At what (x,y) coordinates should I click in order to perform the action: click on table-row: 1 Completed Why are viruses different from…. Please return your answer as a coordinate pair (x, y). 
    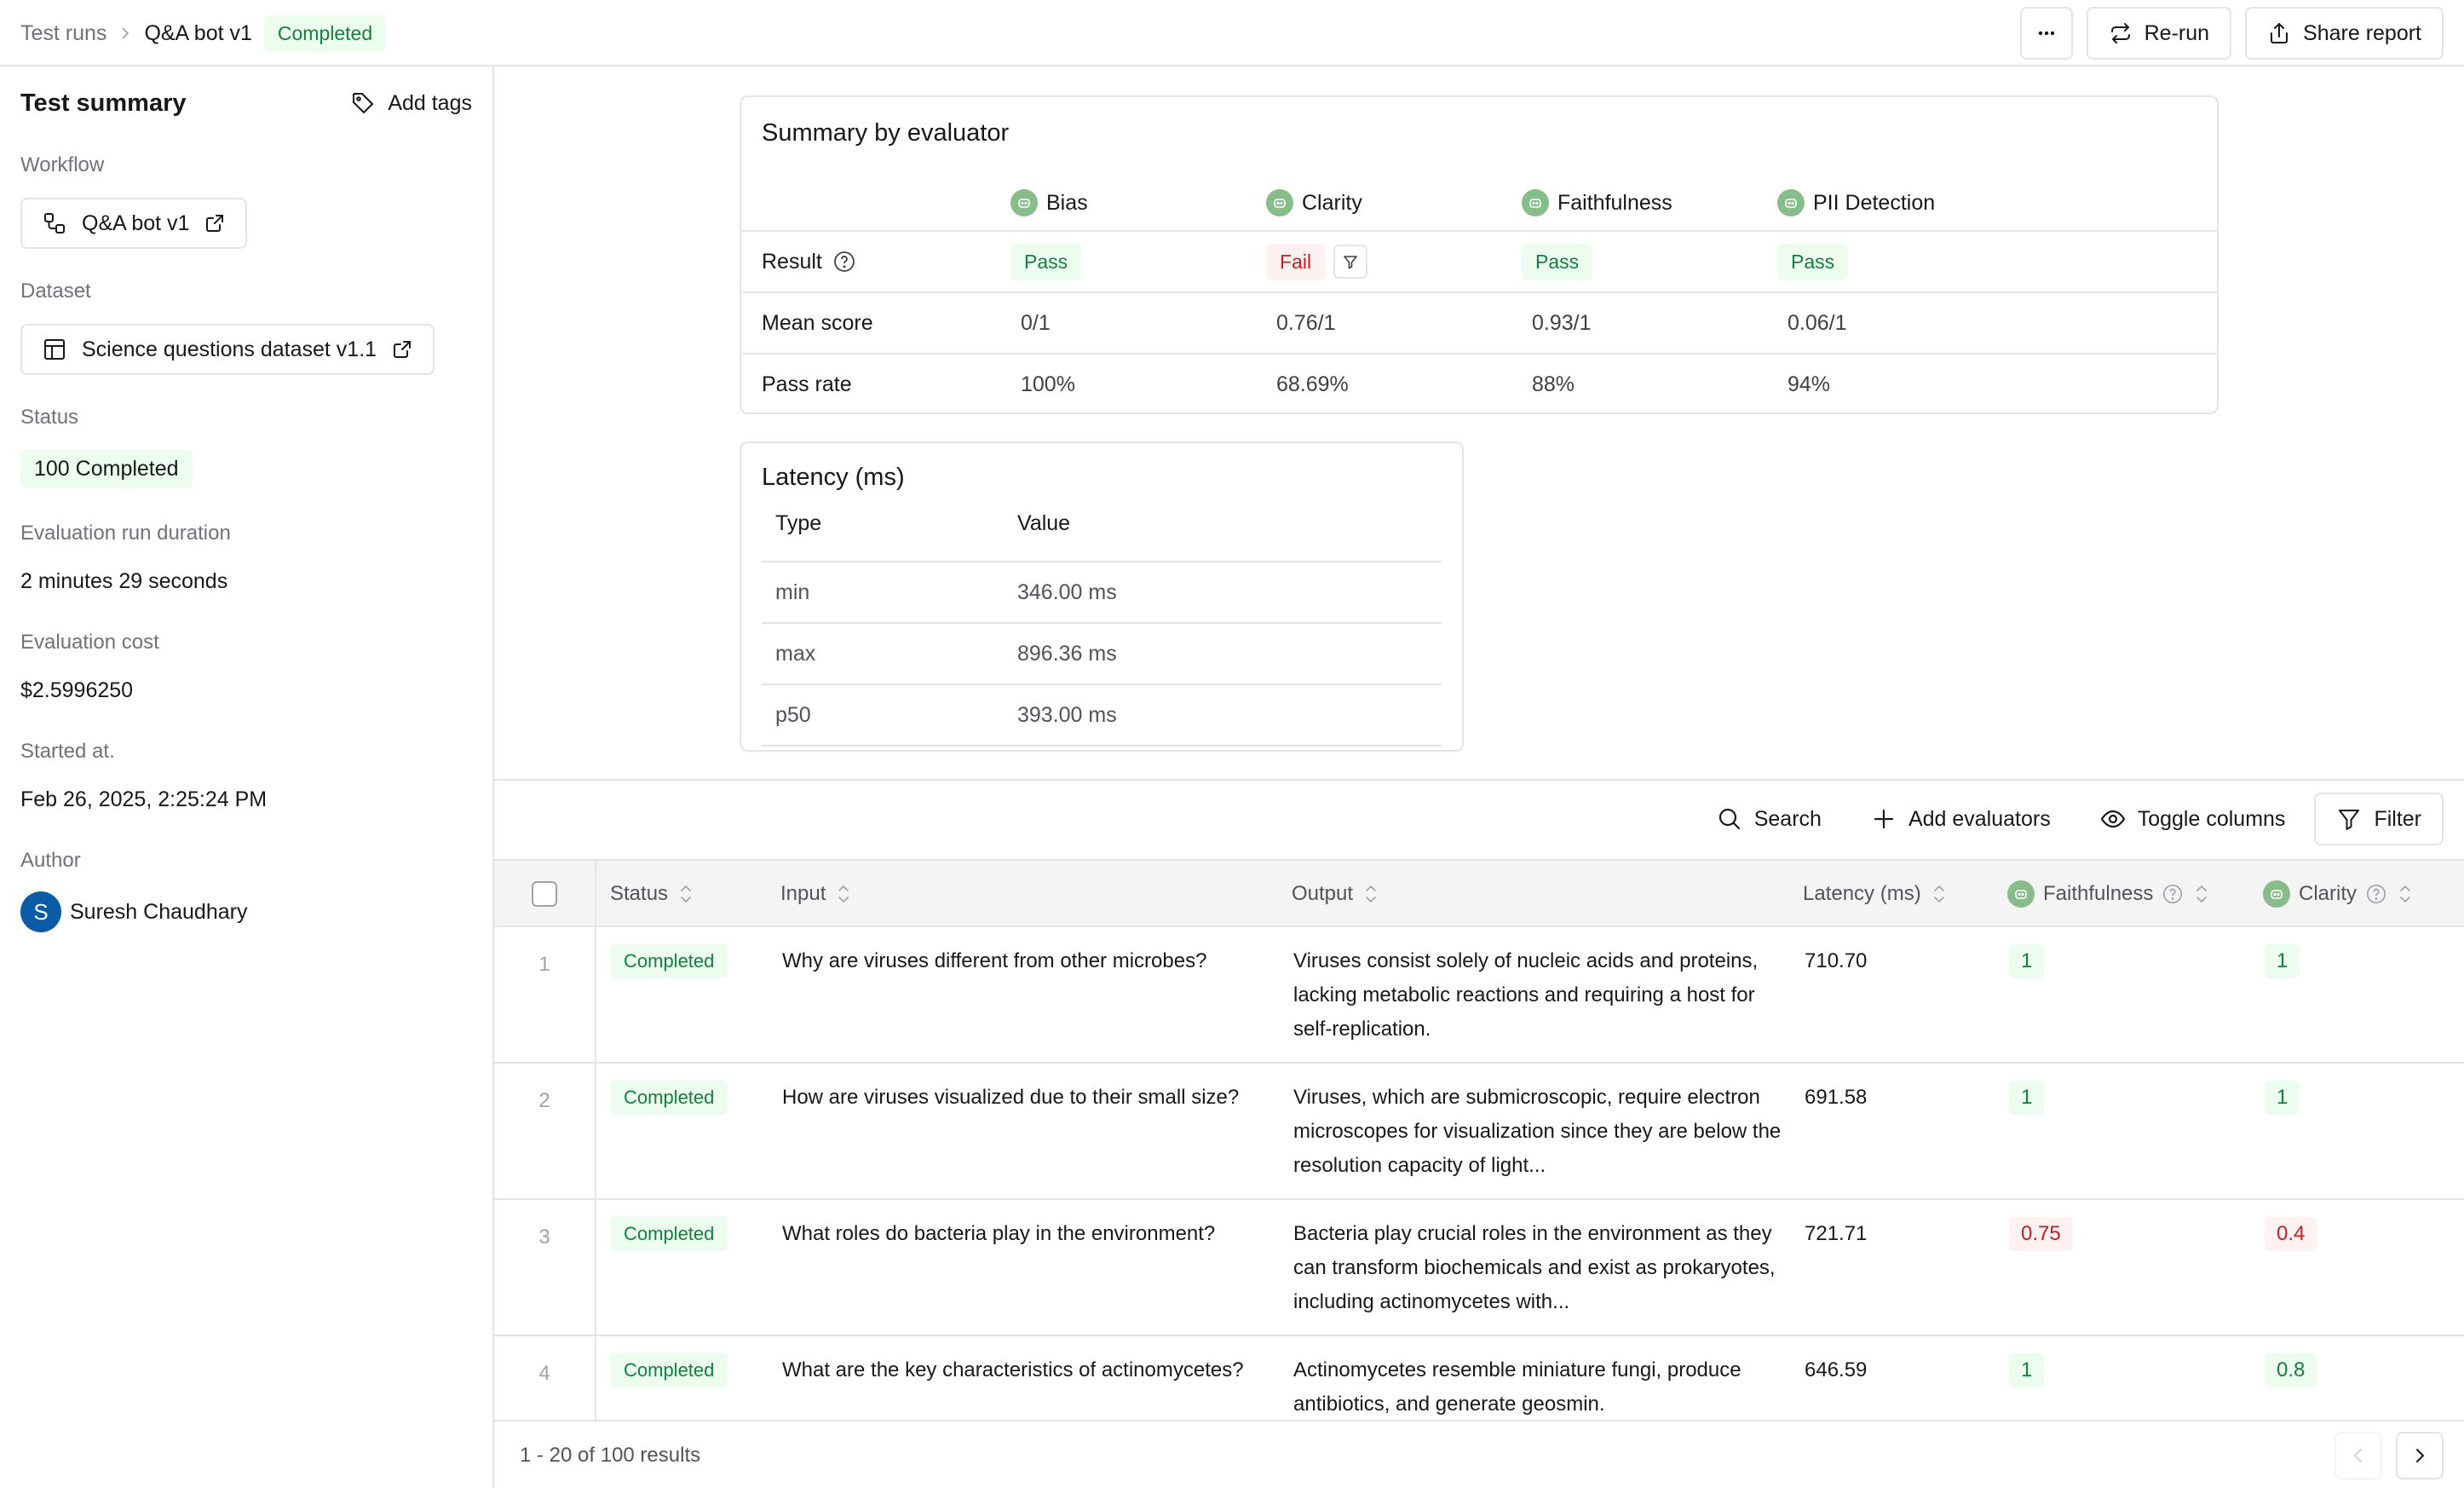
    Looking at the image, I should click on (1479, 995).